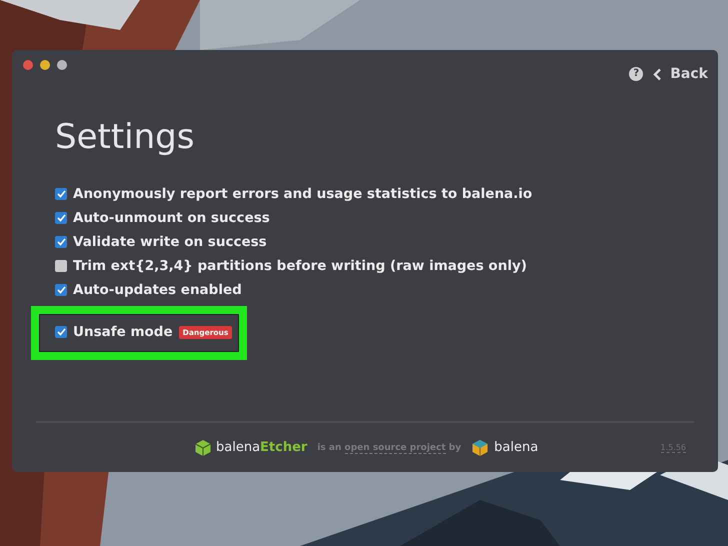 This screenshot has width=728, height=546. Describe the element at coordinates (636, 74) in the screenshot. I see `help-button: ?` at that location.